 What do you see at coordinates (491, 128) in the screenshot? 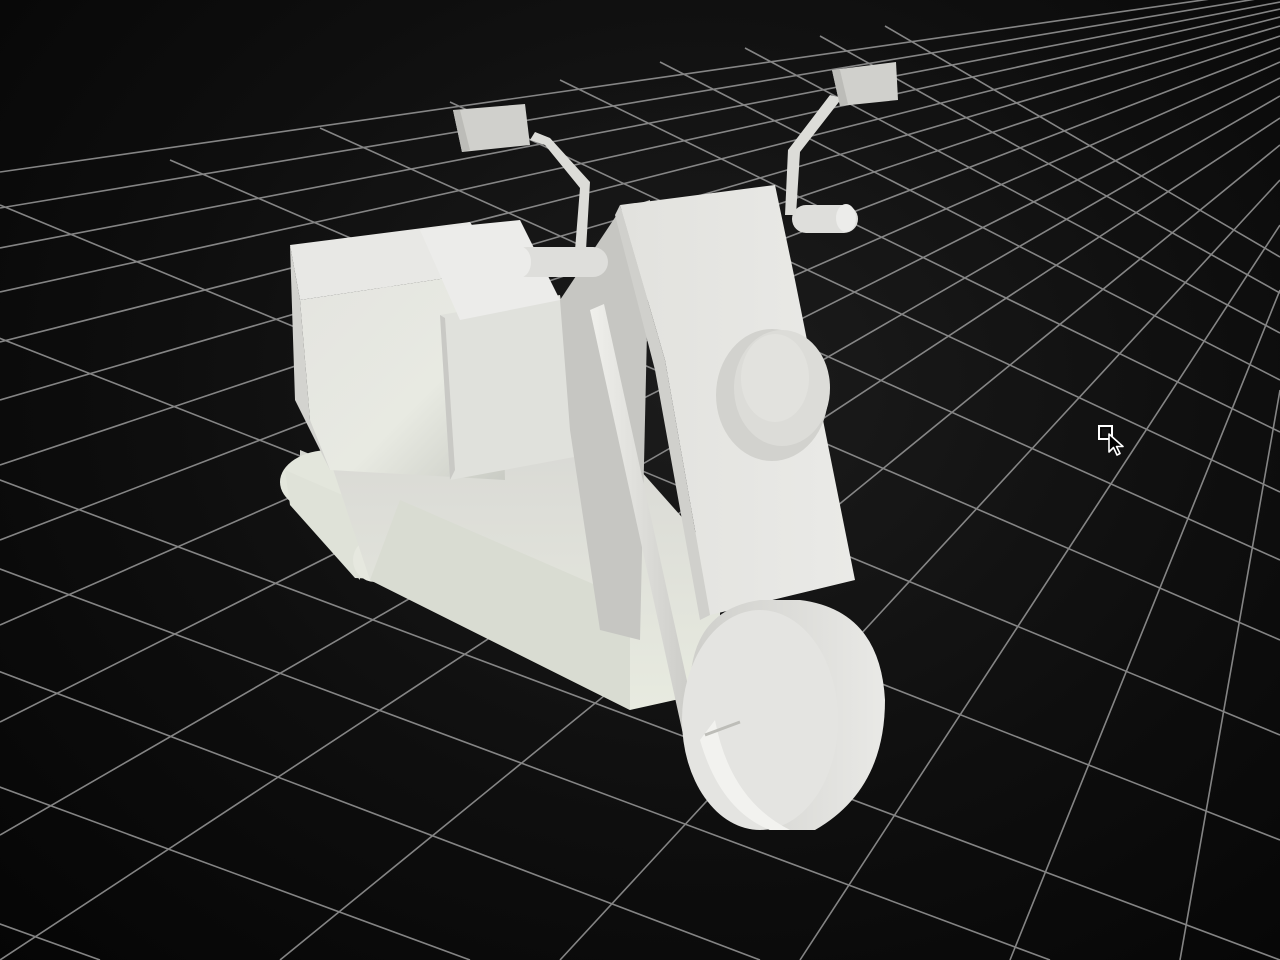
I see `left-mirror` at bounding box center [491, 128].